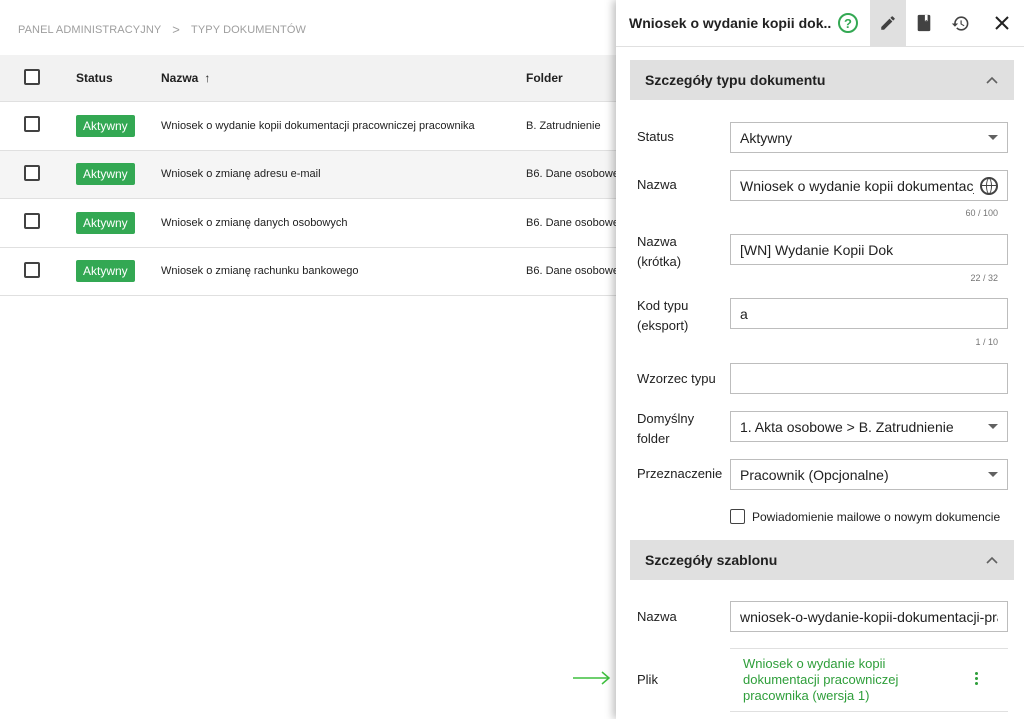 This screenshot has height=719, width=1024. What do you see at coordinates (343, 78) in the screenshot?
I see `header-name: Nazwa ↑` at bounding box center [343, 78].